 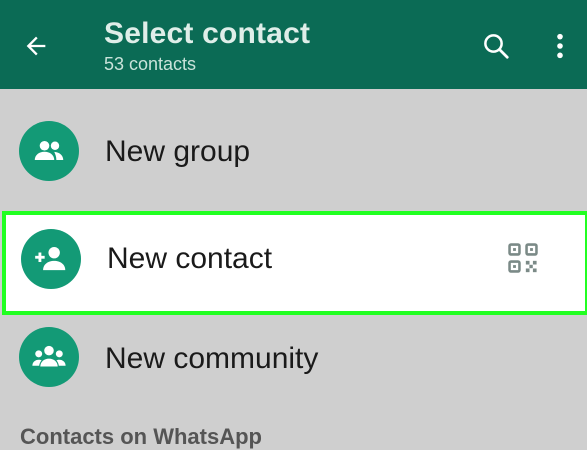 What do you see at coordinates (207, 33) in the screenshot?
I see `page-title: Select contact` at bounding box center [207, 33].